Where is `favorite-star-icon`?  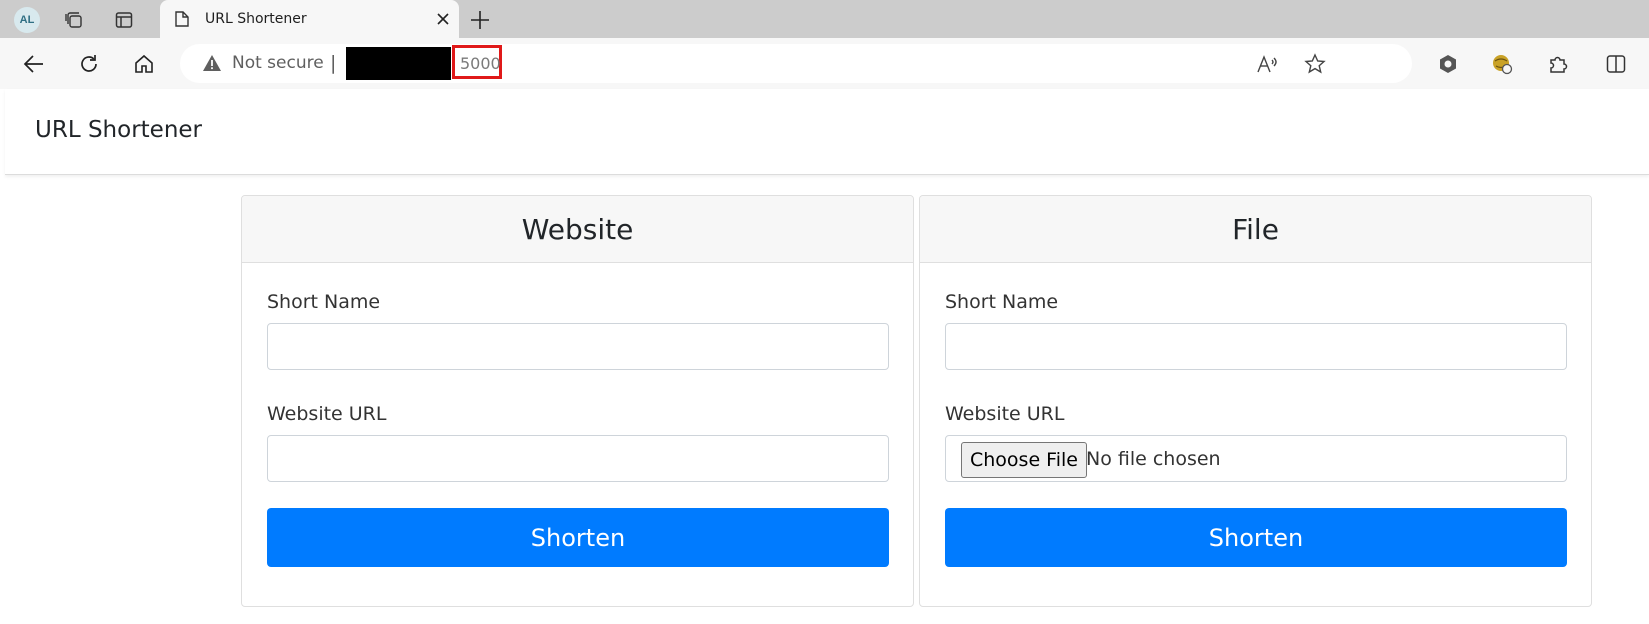 favorite-star-icon is located at coordinates (1315, 64).